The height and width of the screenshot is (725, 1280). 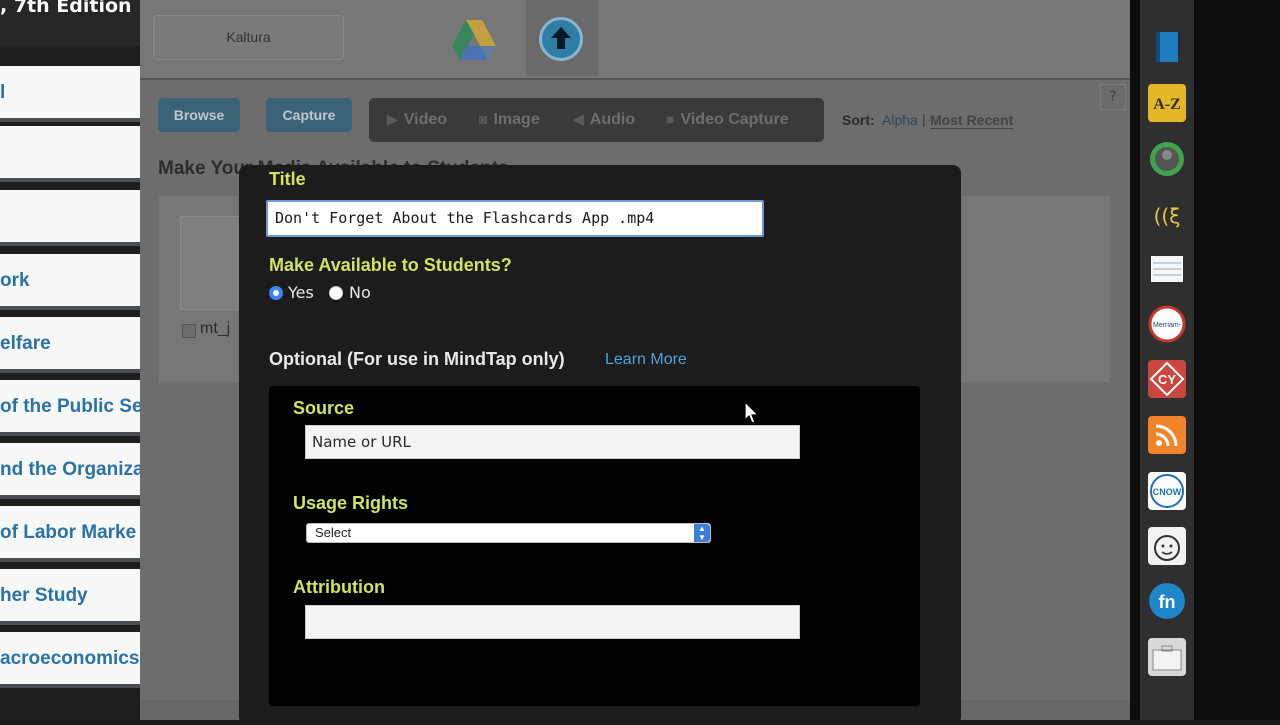 I want to click on filter-audio: ◀ Audio, so click(x=604, y=120).